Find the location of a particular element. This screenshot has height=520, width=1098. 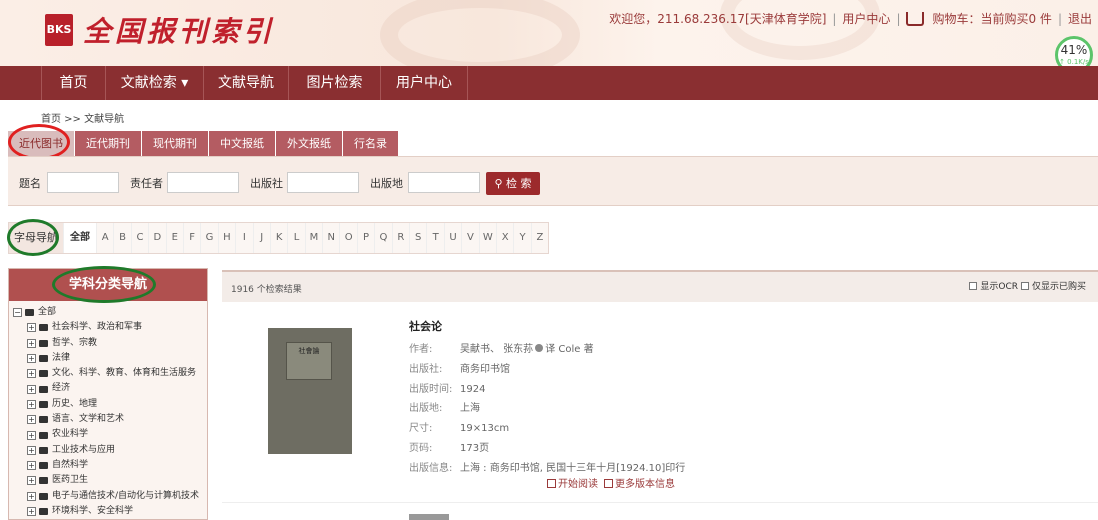

header-decoration is located at coordinates (800, 30).